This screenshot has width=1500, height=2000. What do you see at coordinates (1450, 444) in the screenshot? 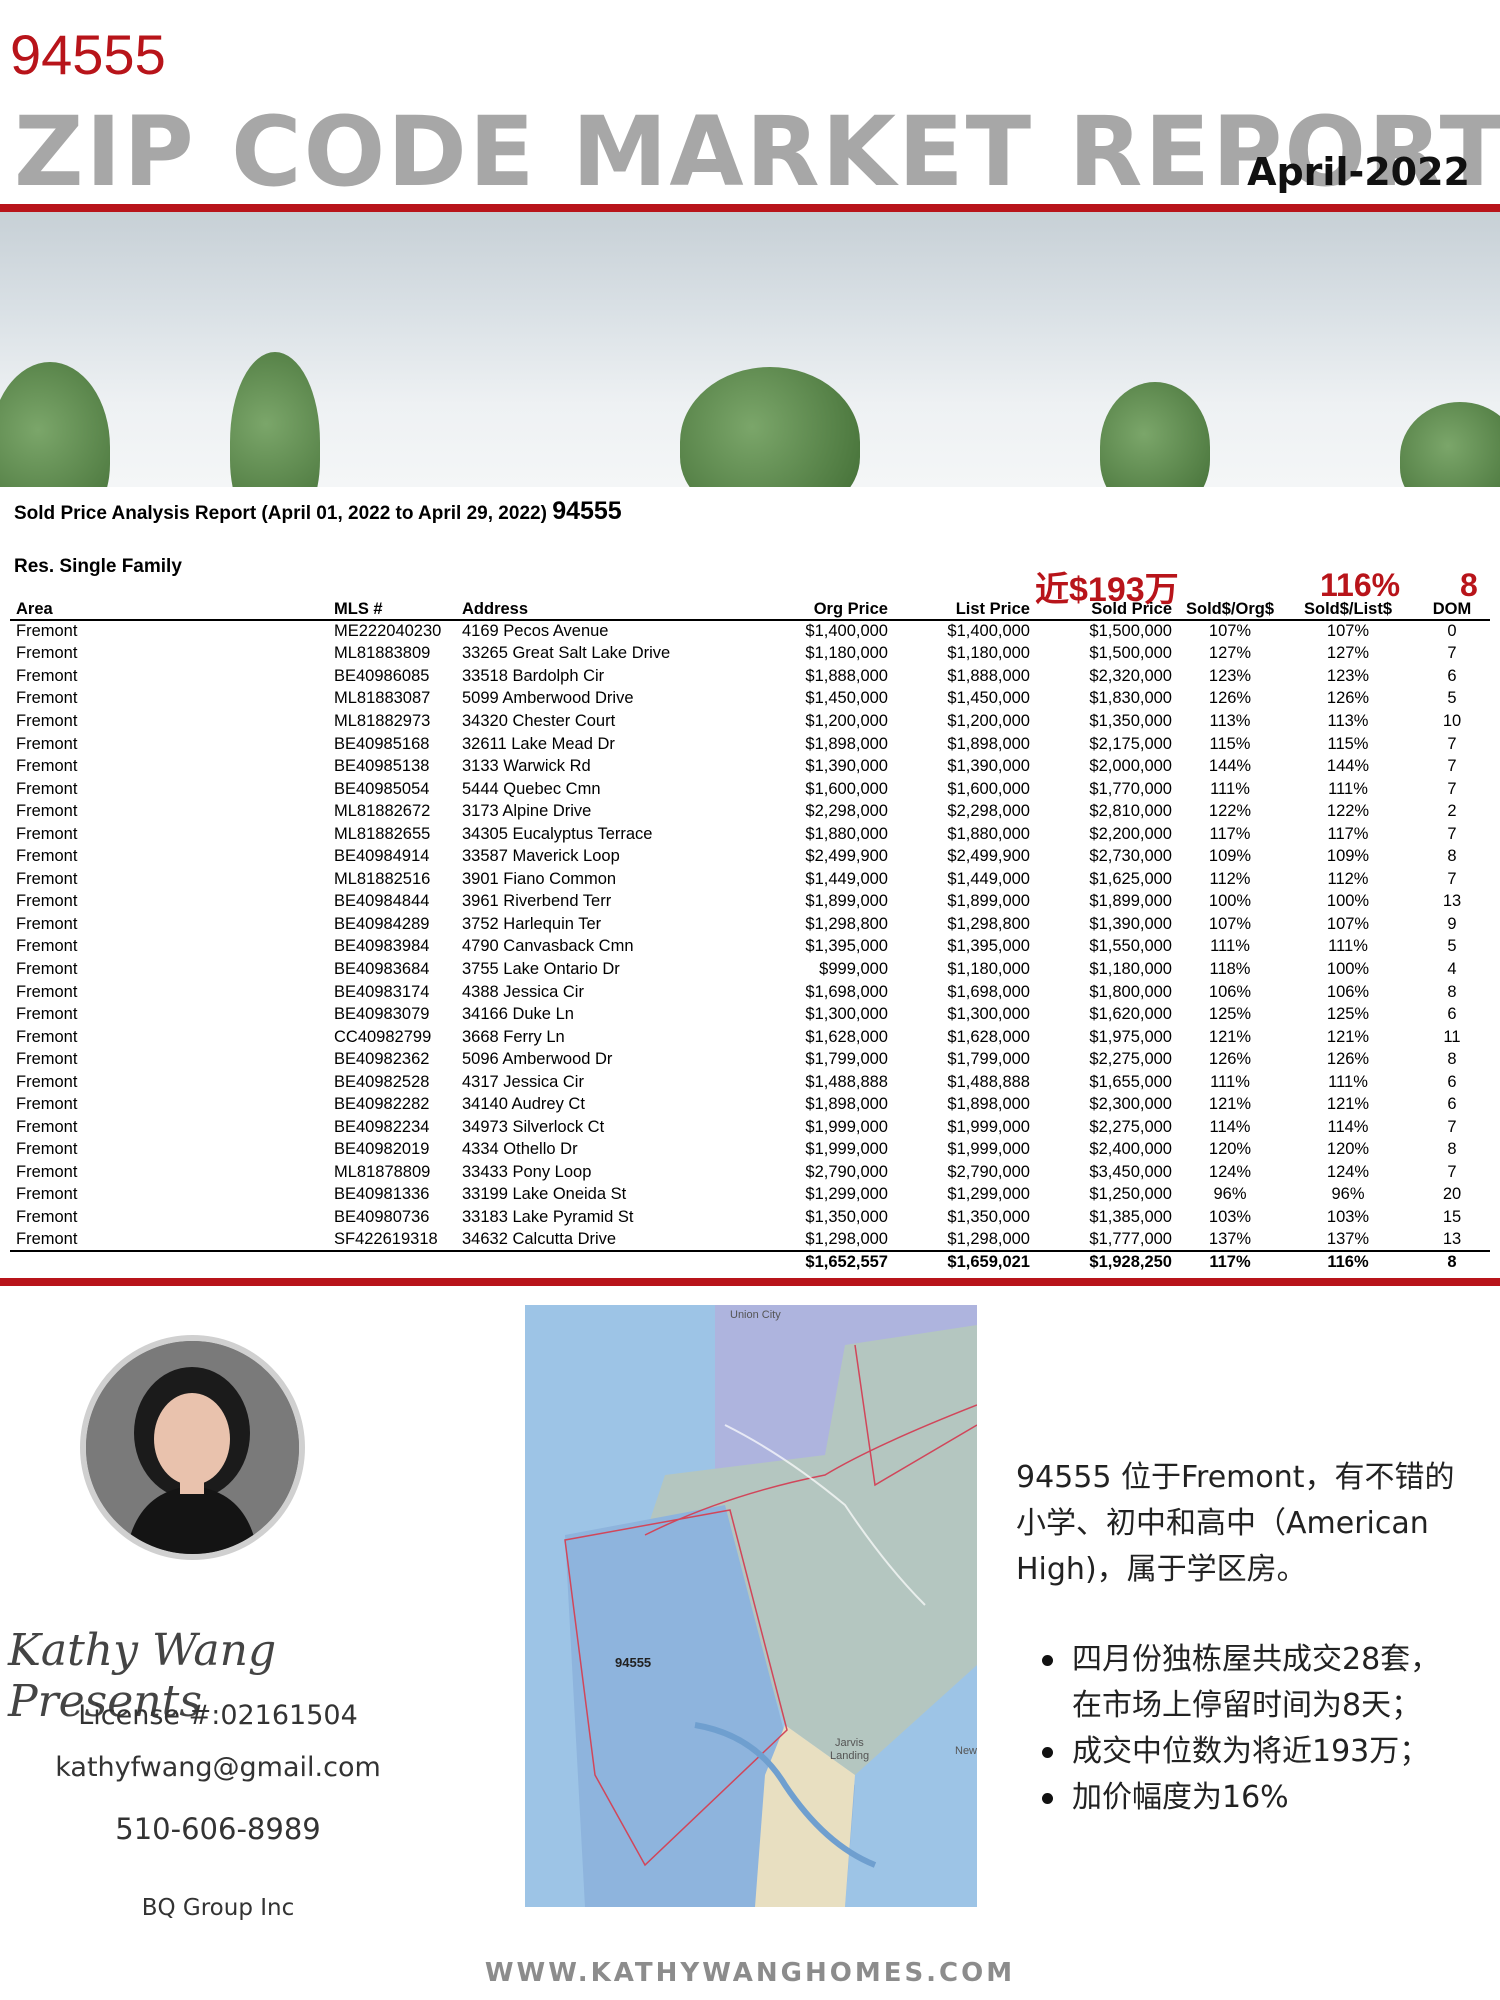
I see `tree-shape` at bounding box center [1450, 444].